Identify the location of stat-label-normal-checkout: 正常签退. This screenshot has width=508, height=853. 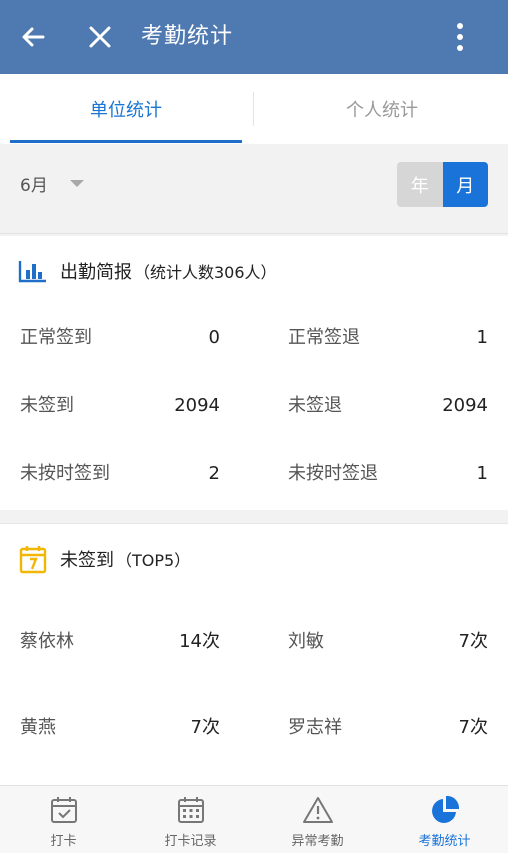
(324, 337).